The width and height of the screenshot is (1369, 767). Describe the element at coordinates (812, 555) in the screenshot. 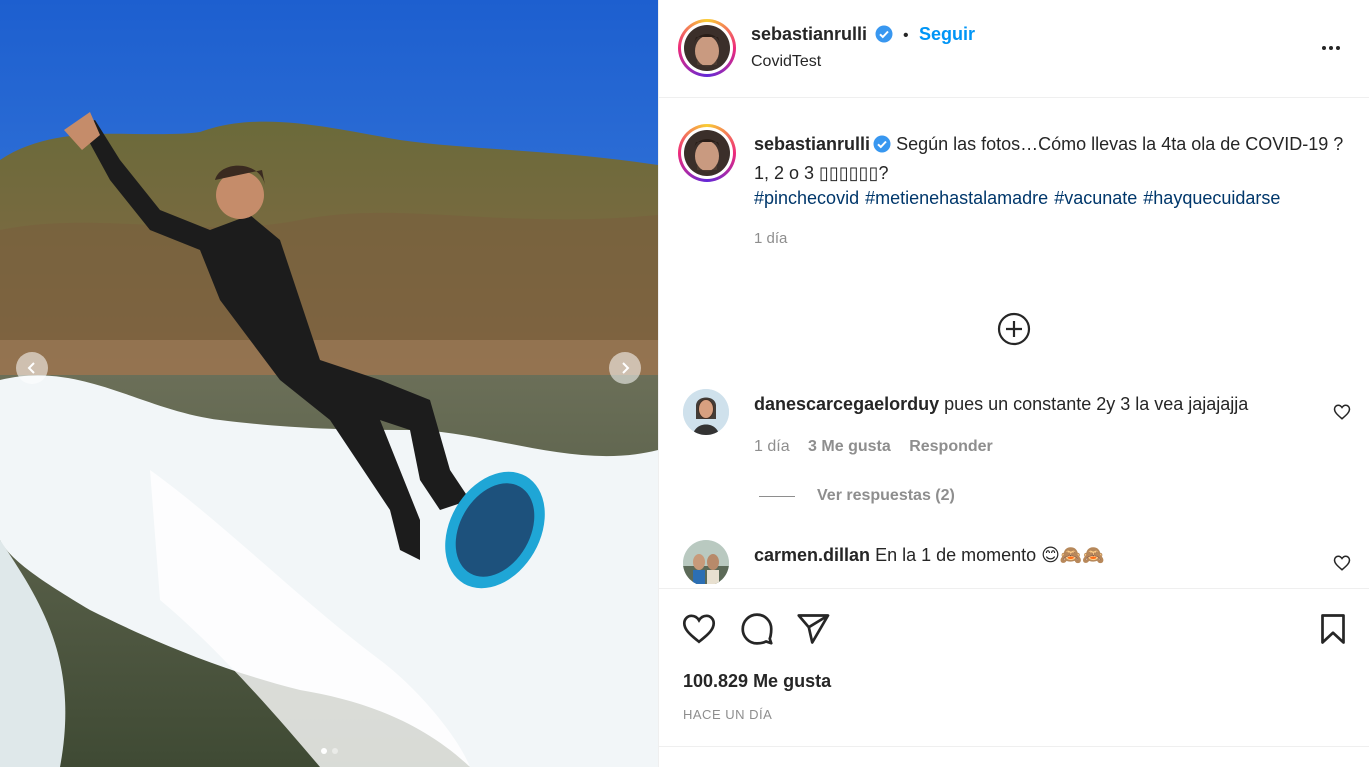

I see `comment-username: carmen.dillan` at that location.